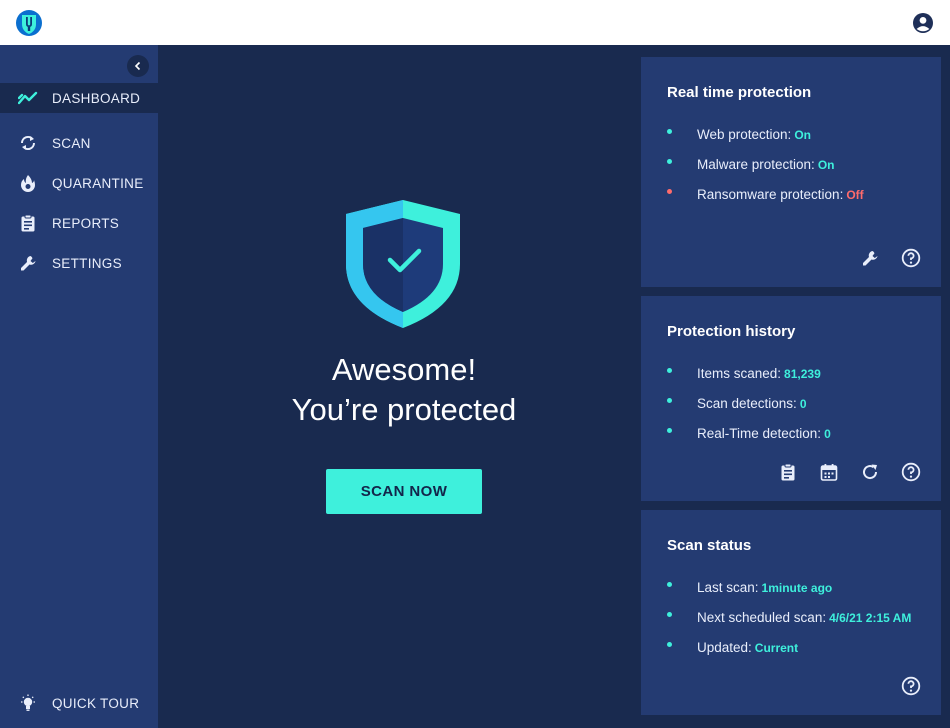 The height and width of the screenshot is (728, 950). I want to click on status-value: Off, so click(855, 195).